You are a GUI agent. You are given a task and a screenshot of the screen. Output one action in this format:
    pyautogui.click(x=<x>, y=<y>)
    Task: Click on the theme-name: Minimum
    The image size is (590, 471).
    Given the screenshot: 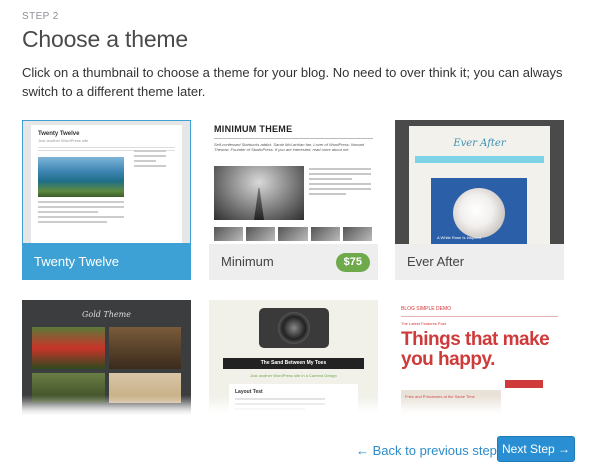 What is the action you would take?
    pyautogui.click(x=247, y=261)
    